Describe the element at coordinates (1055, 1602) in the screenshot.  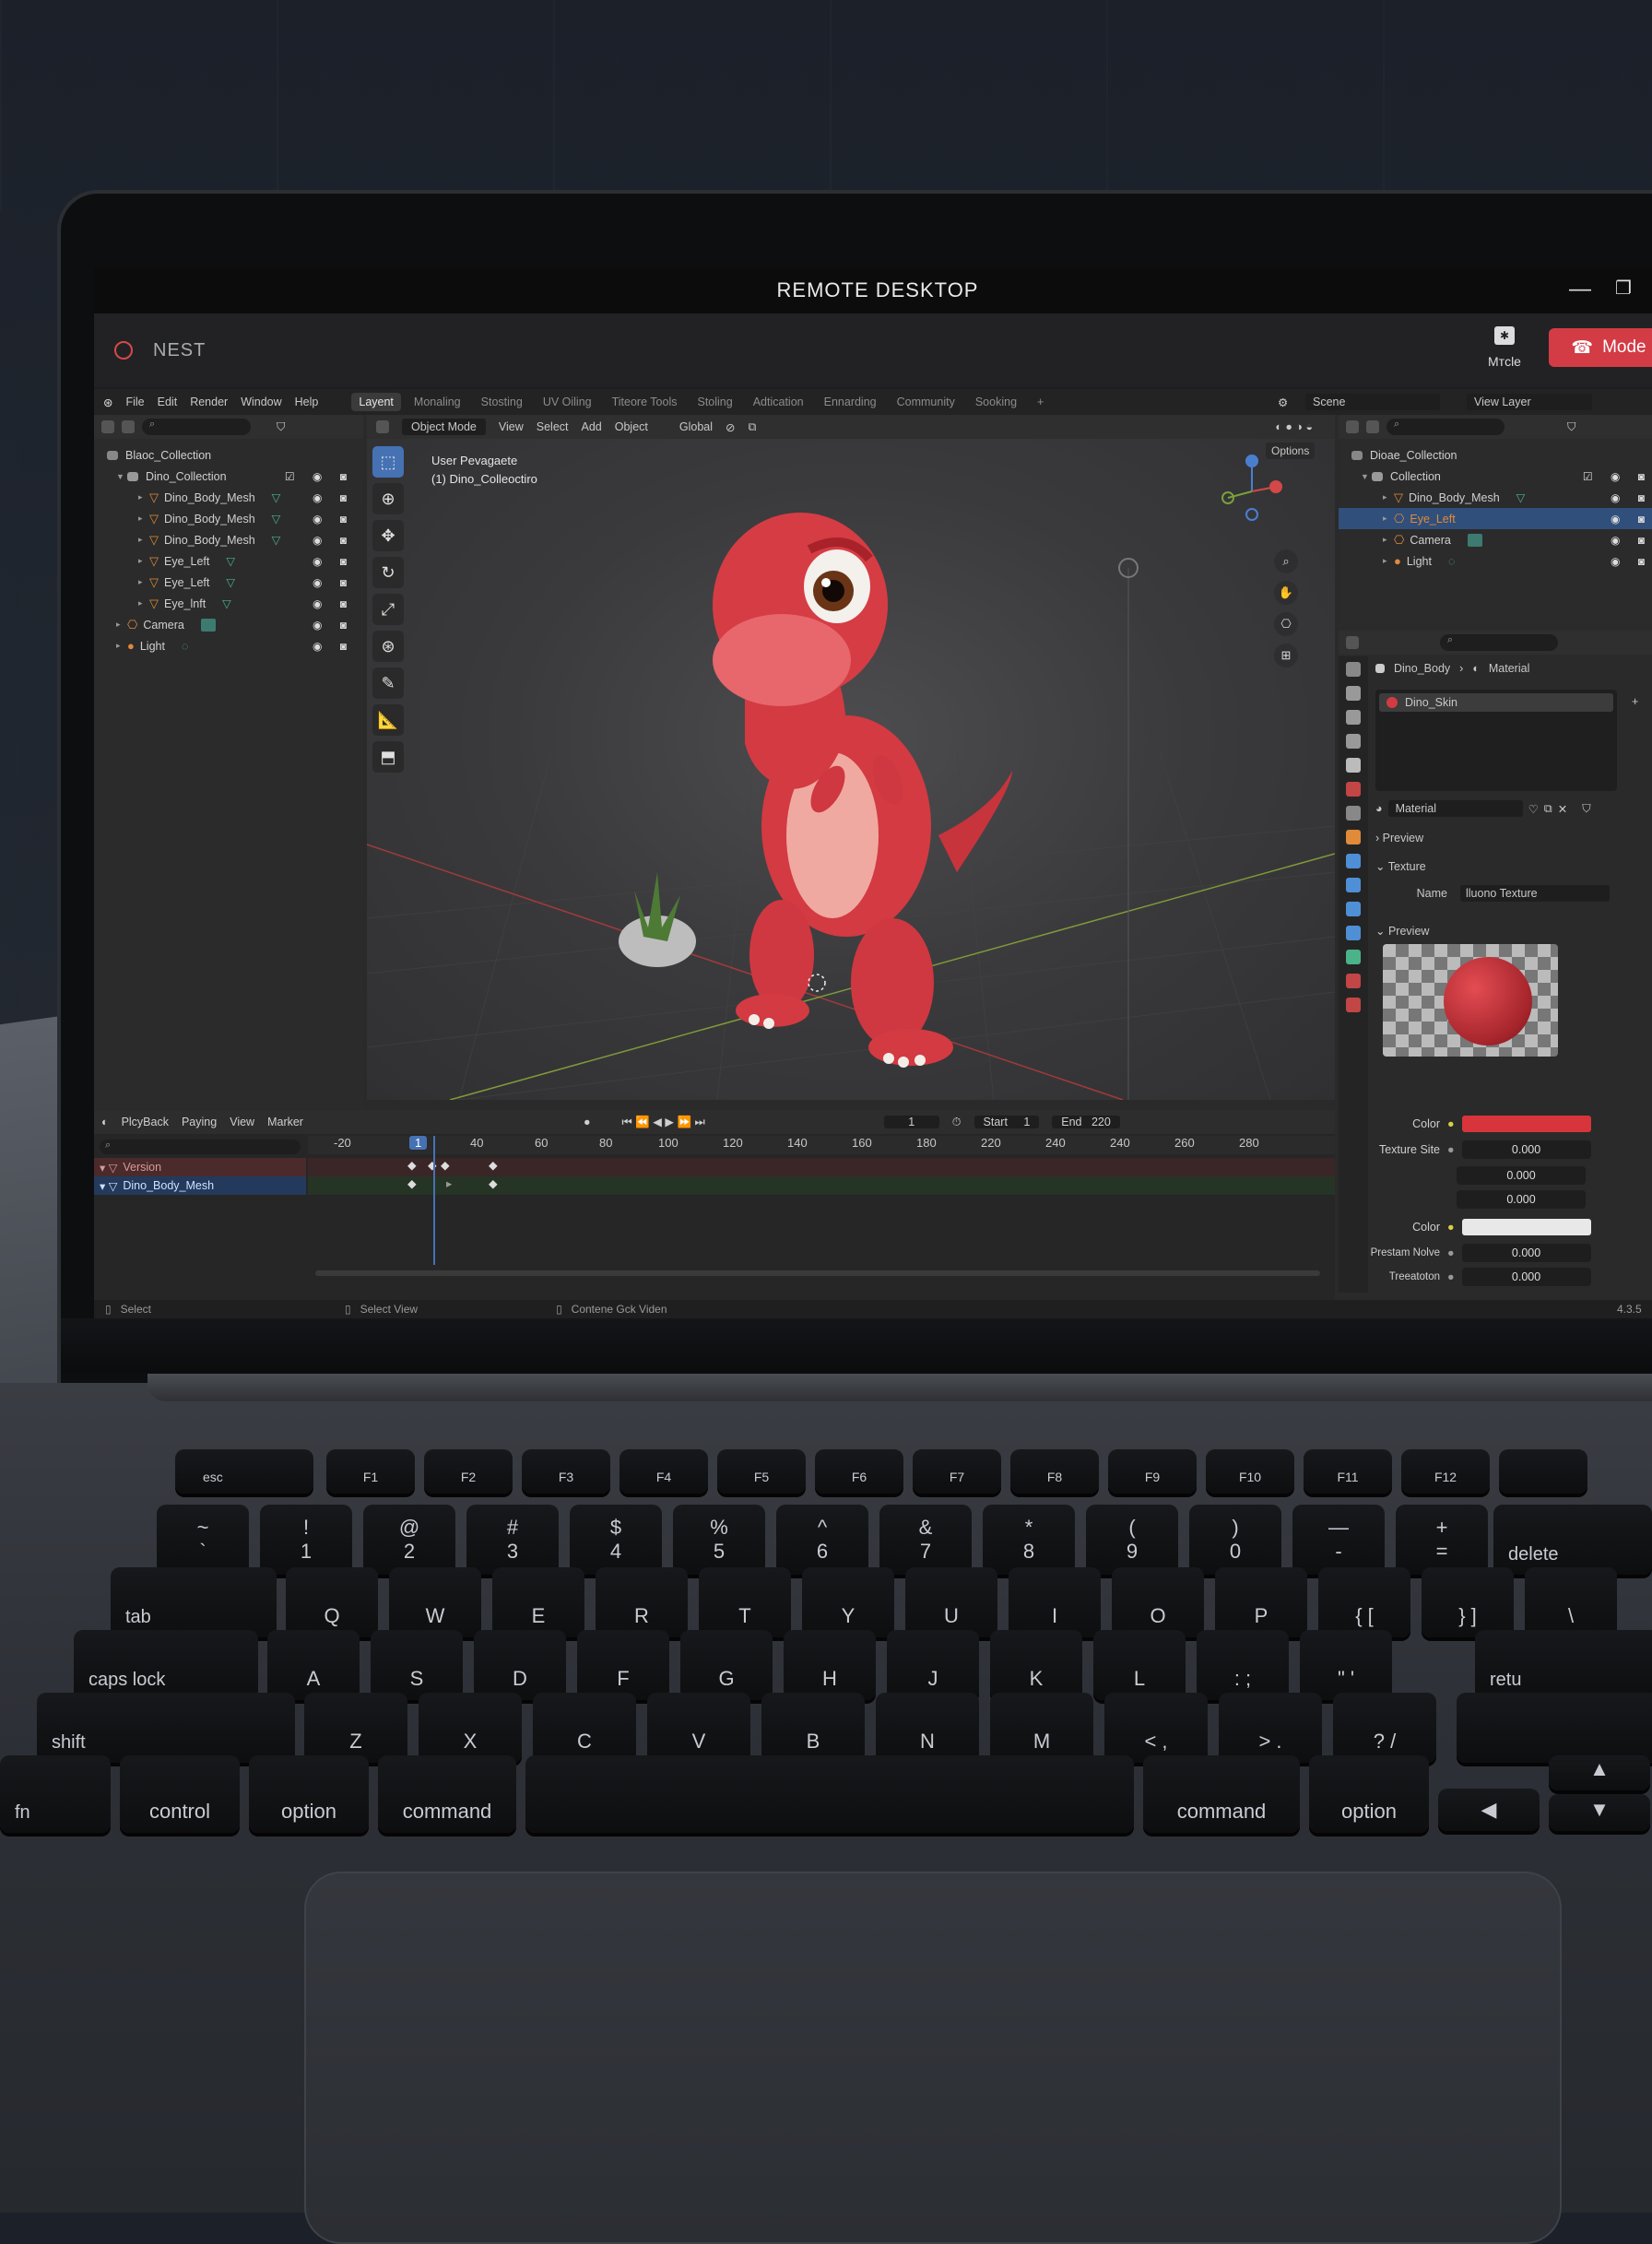
I see `key-qwerty-7: I` at that location.